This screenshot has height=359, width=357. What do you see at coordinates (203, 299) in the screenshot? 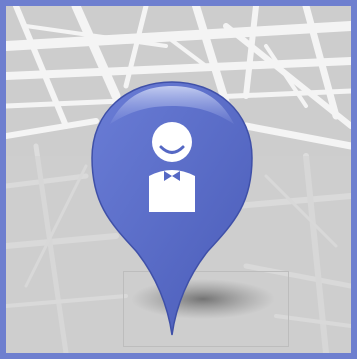
I see `pin-shadow` at bounding box center [203, 299].